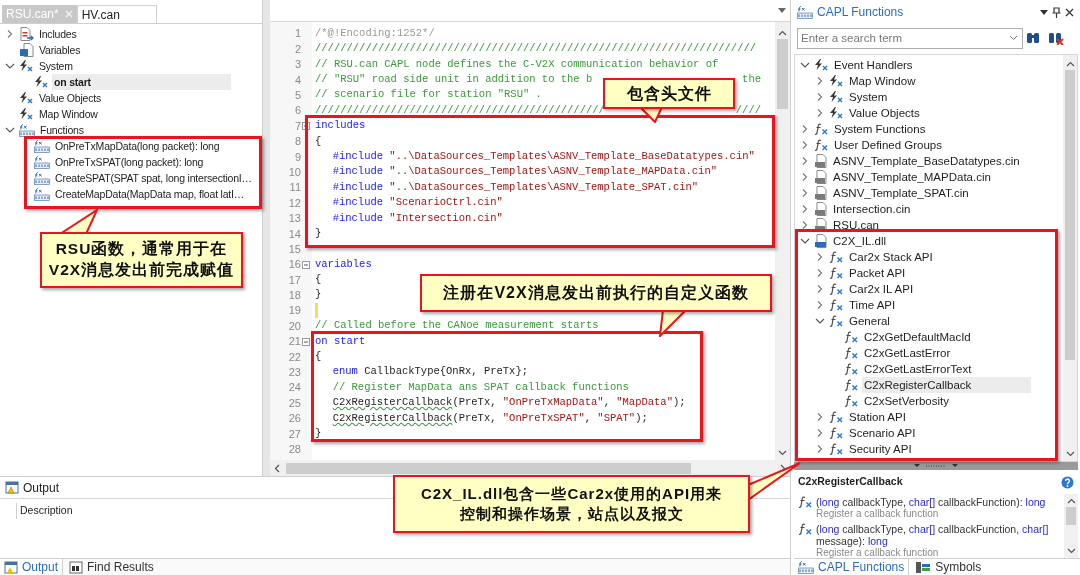  I want to click on tree-item: ASNV_Template_BaseDatatypes.cin, so click(926, 161).